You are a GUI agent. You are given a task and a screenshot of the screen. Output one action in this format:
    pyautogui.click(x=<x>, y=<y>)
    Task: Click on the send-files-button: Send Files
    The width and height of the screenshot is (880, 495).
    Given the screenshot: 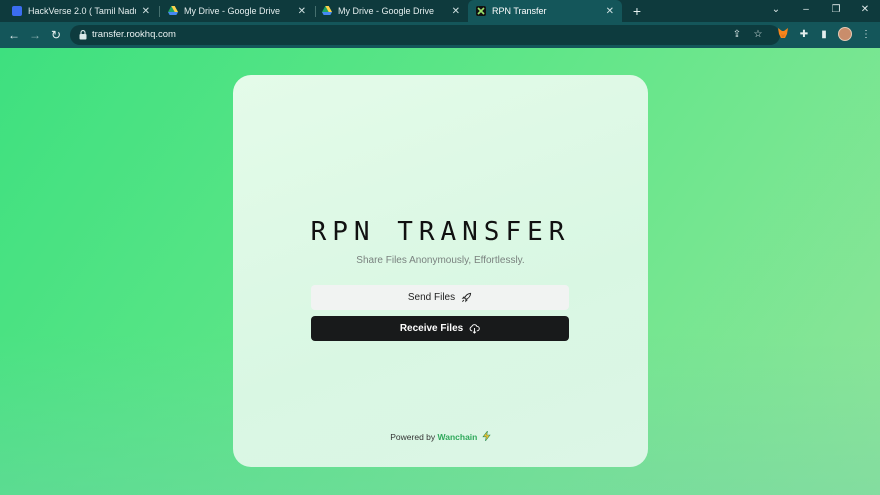 What is the action you would take?
    pyautogui.click(x=440, y=297)
    